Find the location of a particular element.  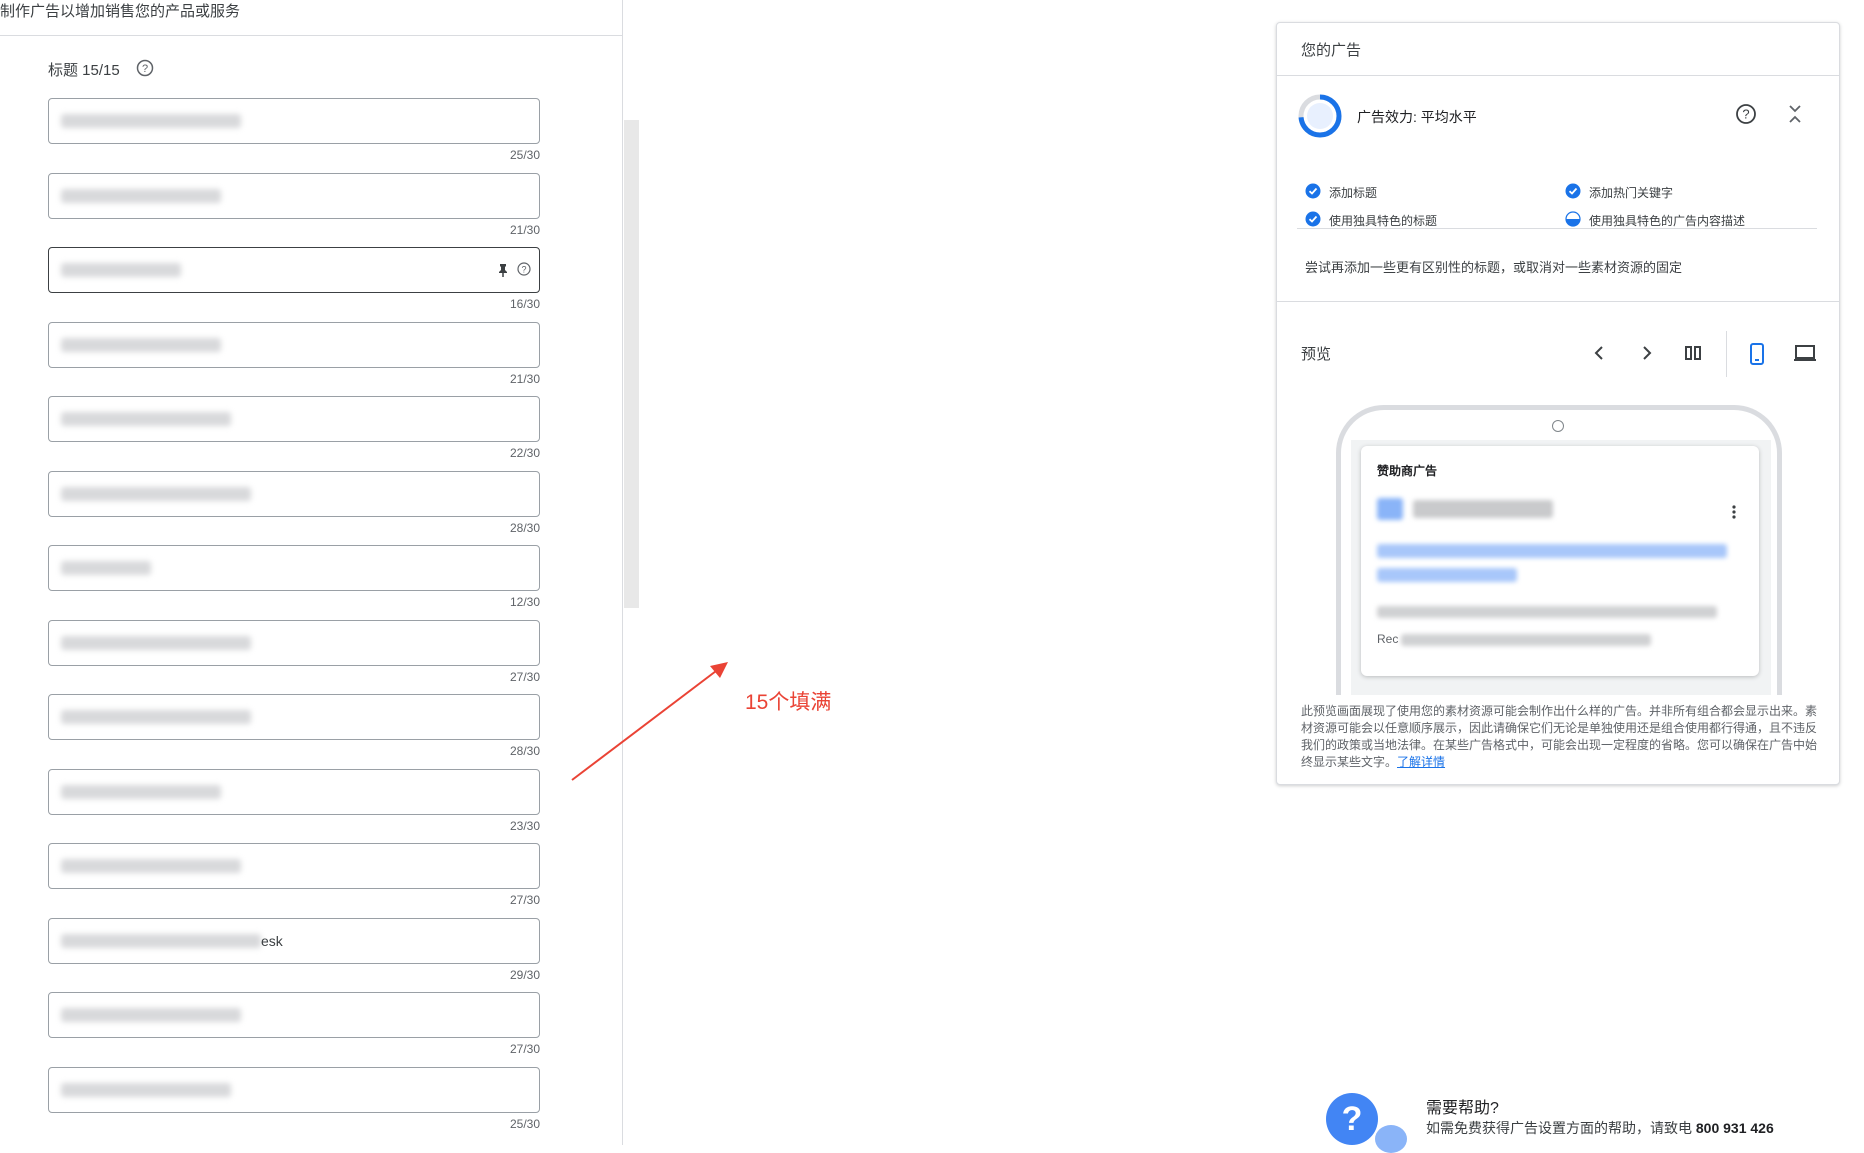

desktop-view-icon is located at coordinates (1805, 355).